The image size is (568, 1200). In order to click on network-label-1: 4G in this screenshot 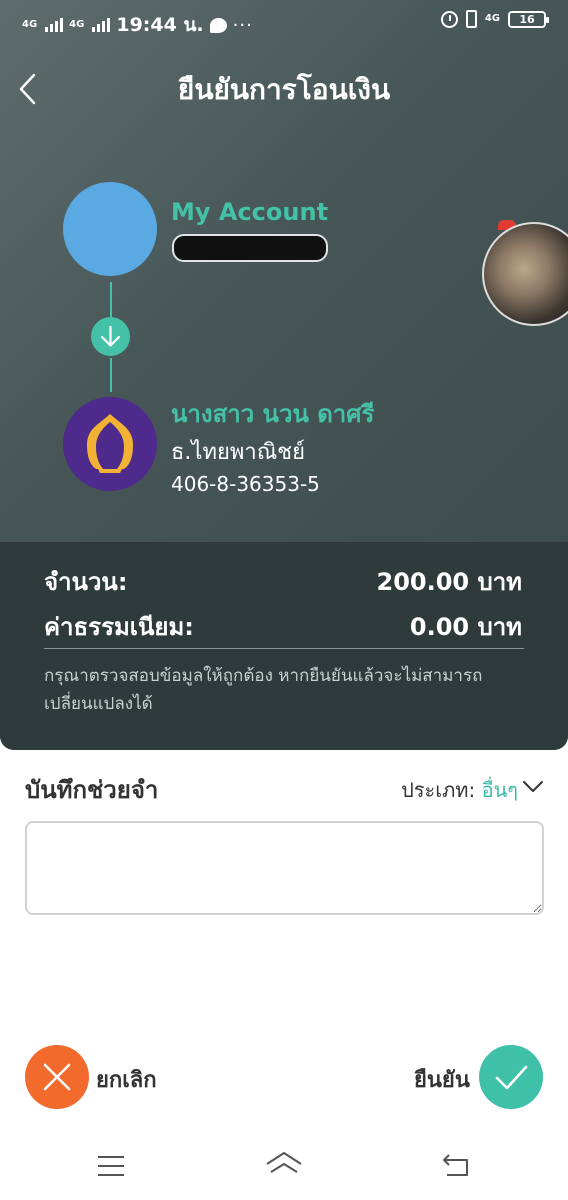, I will do `click(30, 24)`.